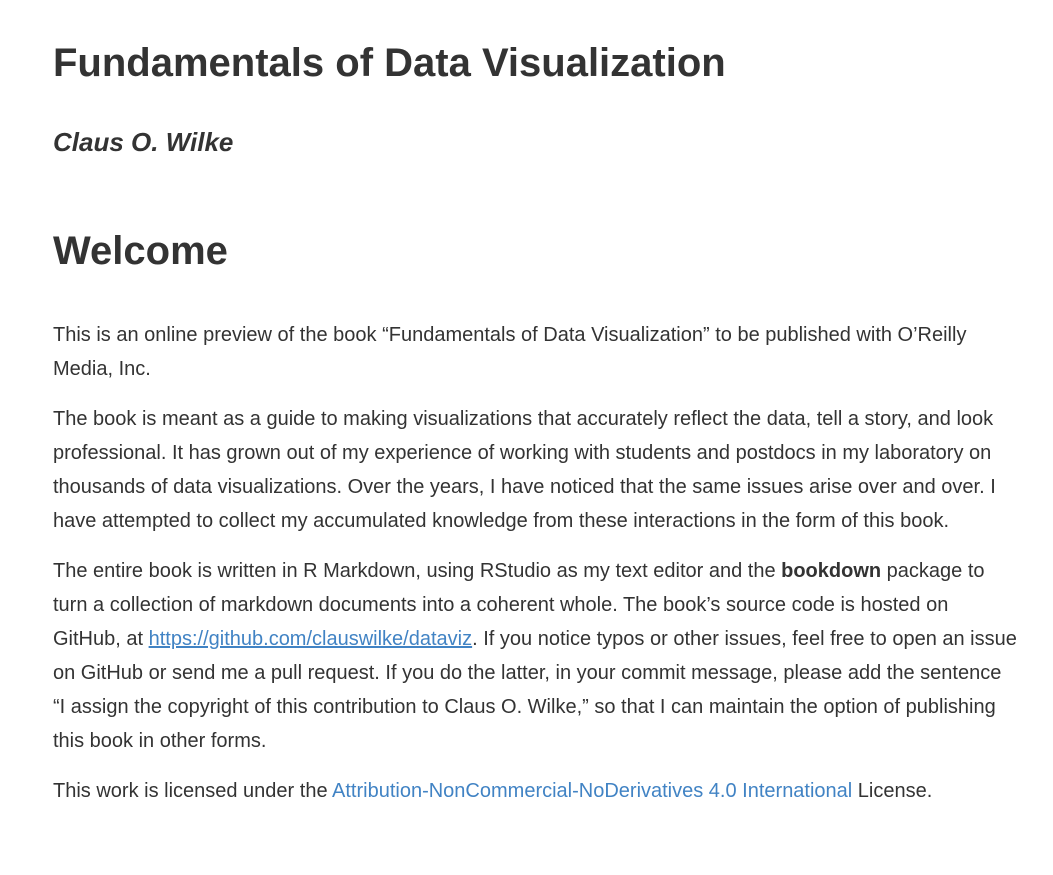 The image size is (1053, 875). Describe the element at coordinates (389, 63) in the screenshot. I see `book-title: Fundamentals of Data Visualization` at that location.